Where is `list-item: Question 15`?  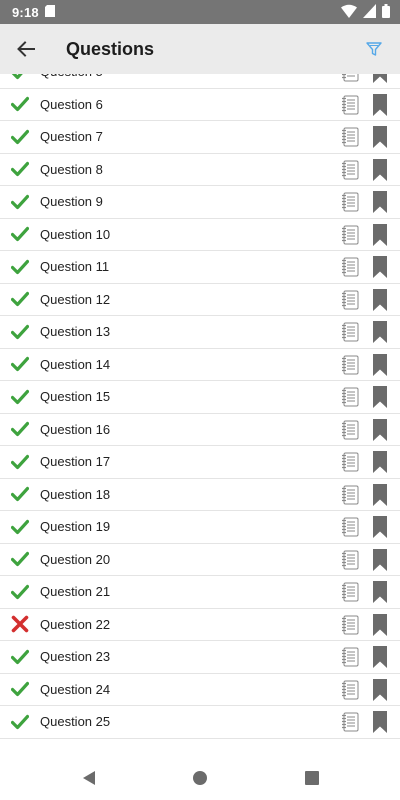
list-item: Question 15 is located at coordinates (200, 397).